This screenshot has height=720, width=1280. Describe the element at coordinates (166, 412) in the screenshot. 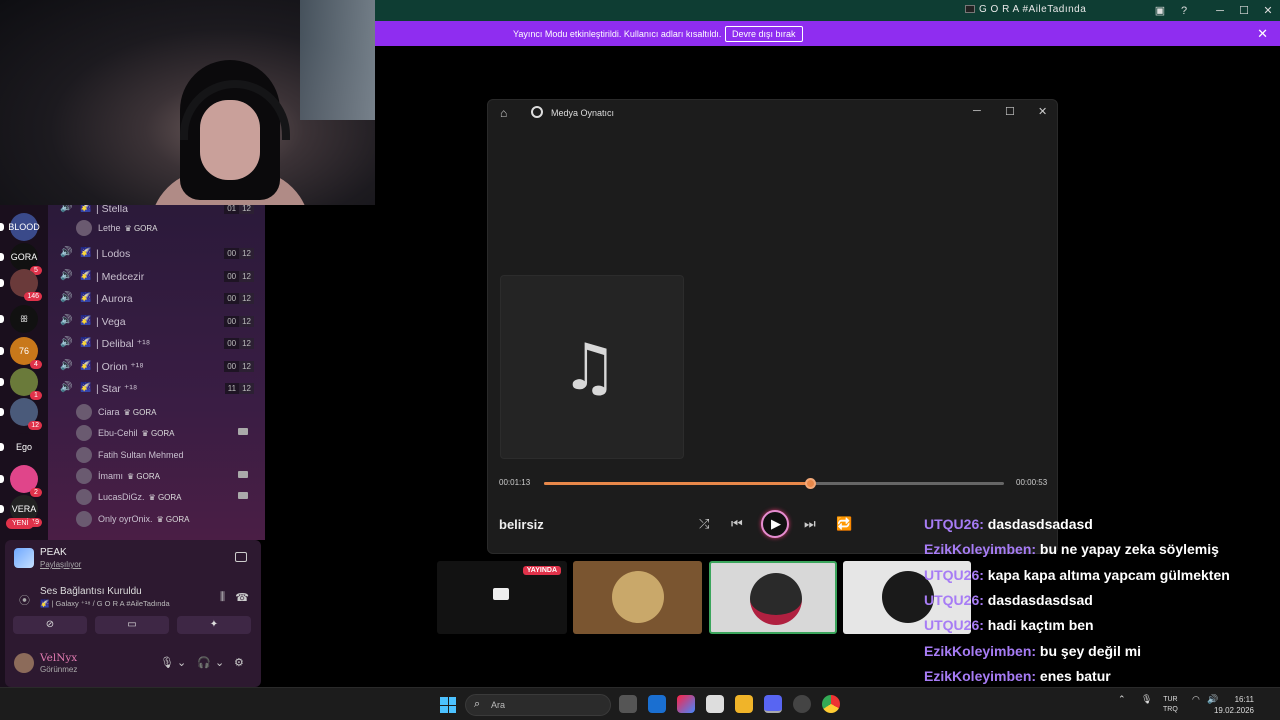

I see `voice-user: Ciara ♛ GORA` at that location.